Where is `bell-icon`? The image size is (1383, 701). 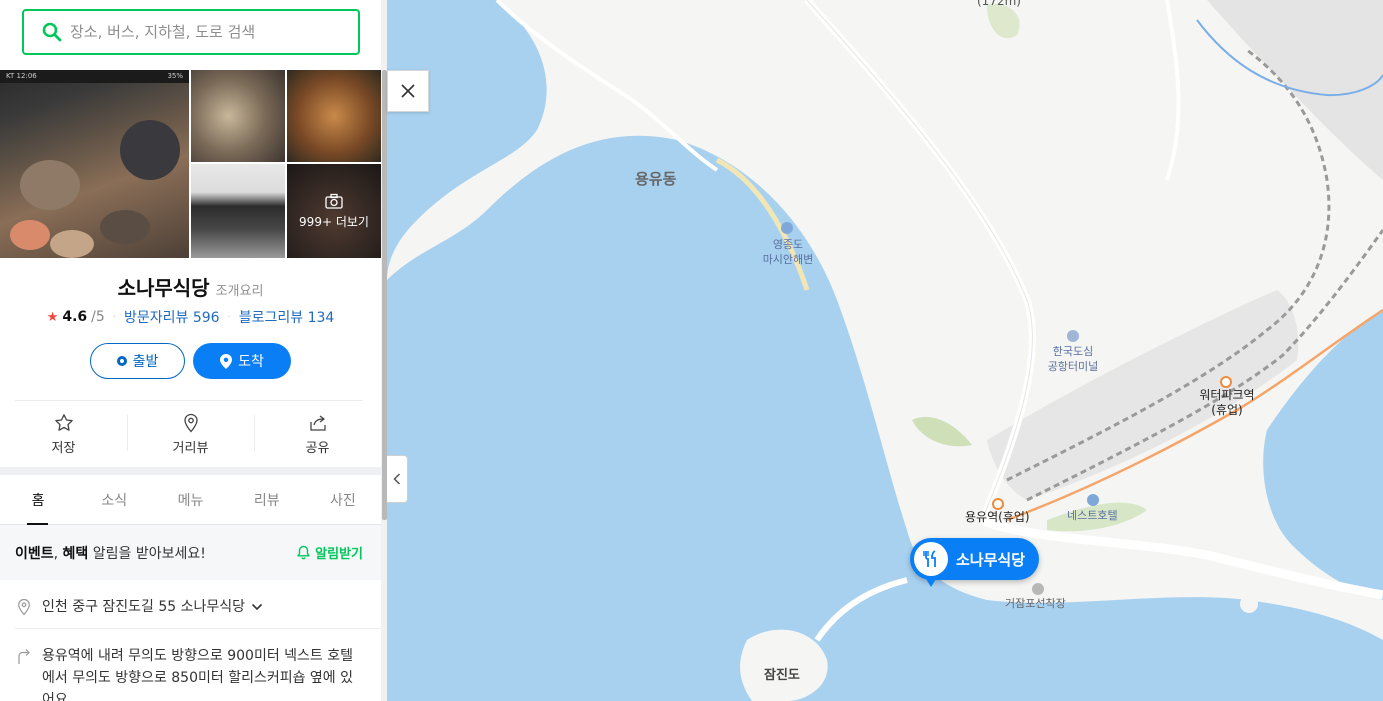
bell-icon is located at coordinates (303, 552).